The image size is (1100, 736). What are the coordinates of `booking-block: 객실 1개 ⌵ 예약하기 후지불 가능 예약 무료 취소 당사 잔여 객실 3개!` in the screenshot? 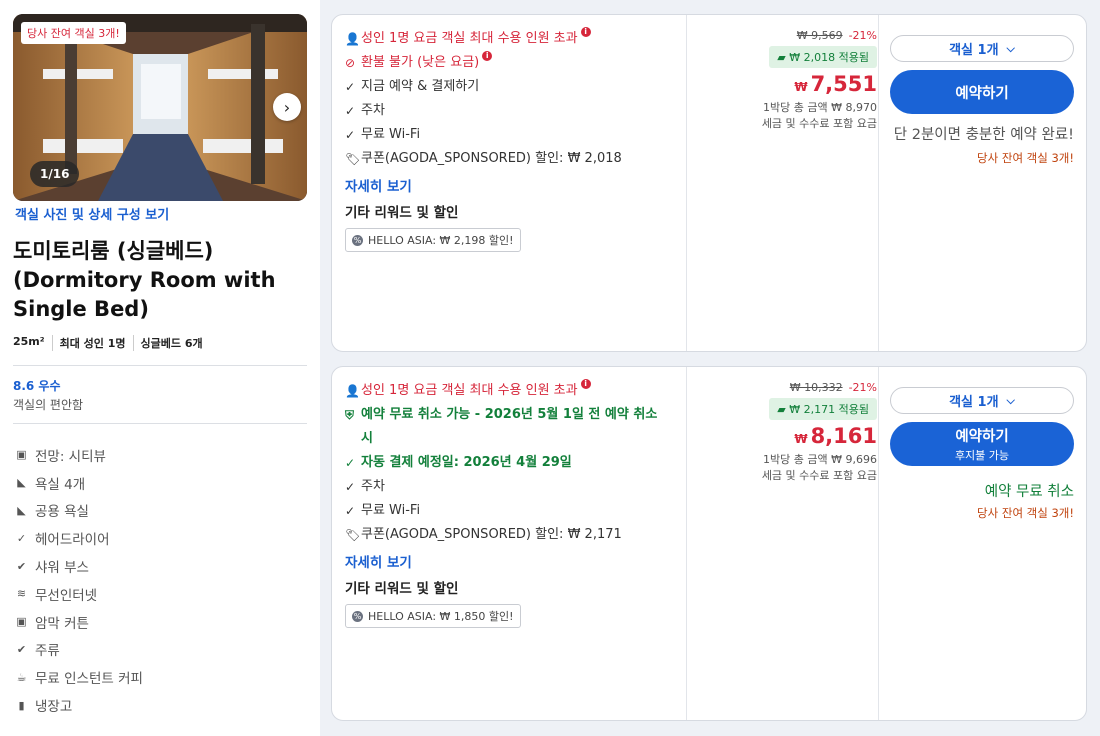 It's located at (982, 454).